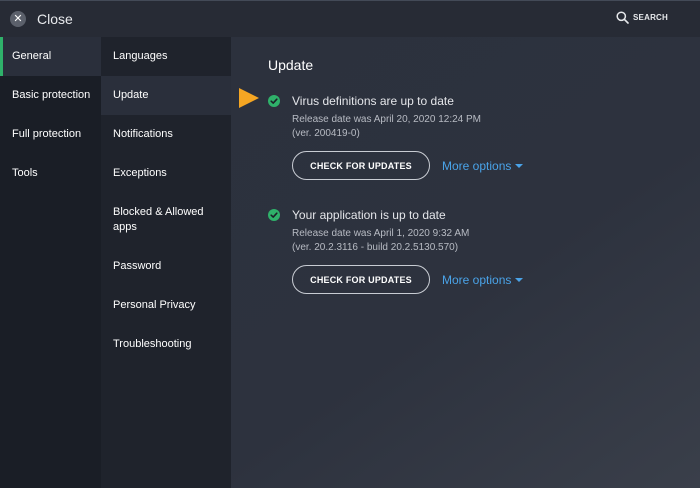  I want to click on sub-nav-item-languages: Languages, so click(166, 56).